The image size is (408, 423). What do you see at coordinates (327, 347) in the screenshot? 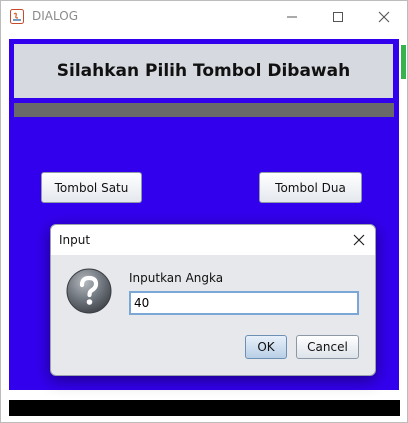
I see `cancel-button: Cancel` at bounding box center [327, 347].